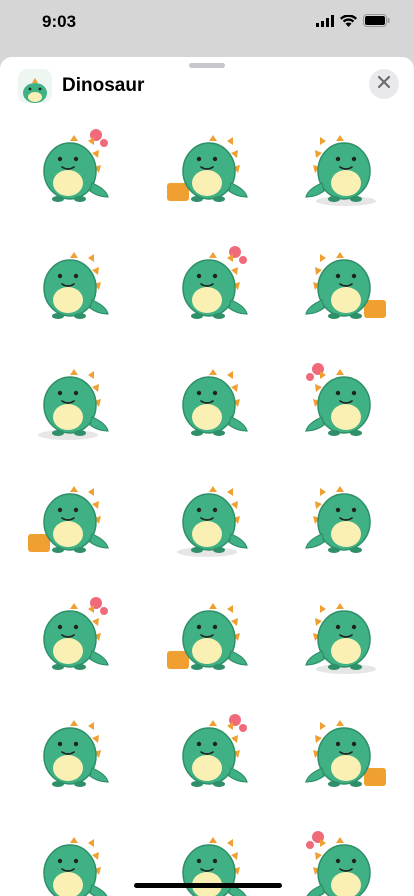 This screenshot has width=414, height=896. Describe the element at coordinates (346, 631) in the screenshot. I see `sticker-standing-dino` at that location.